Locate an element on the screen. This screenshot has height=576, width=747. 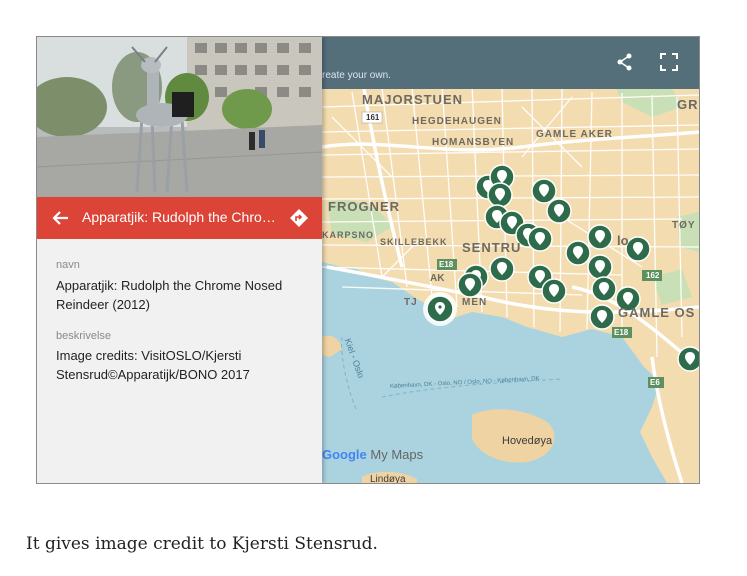
label-aker: AK is located at coordinates (437, 278).